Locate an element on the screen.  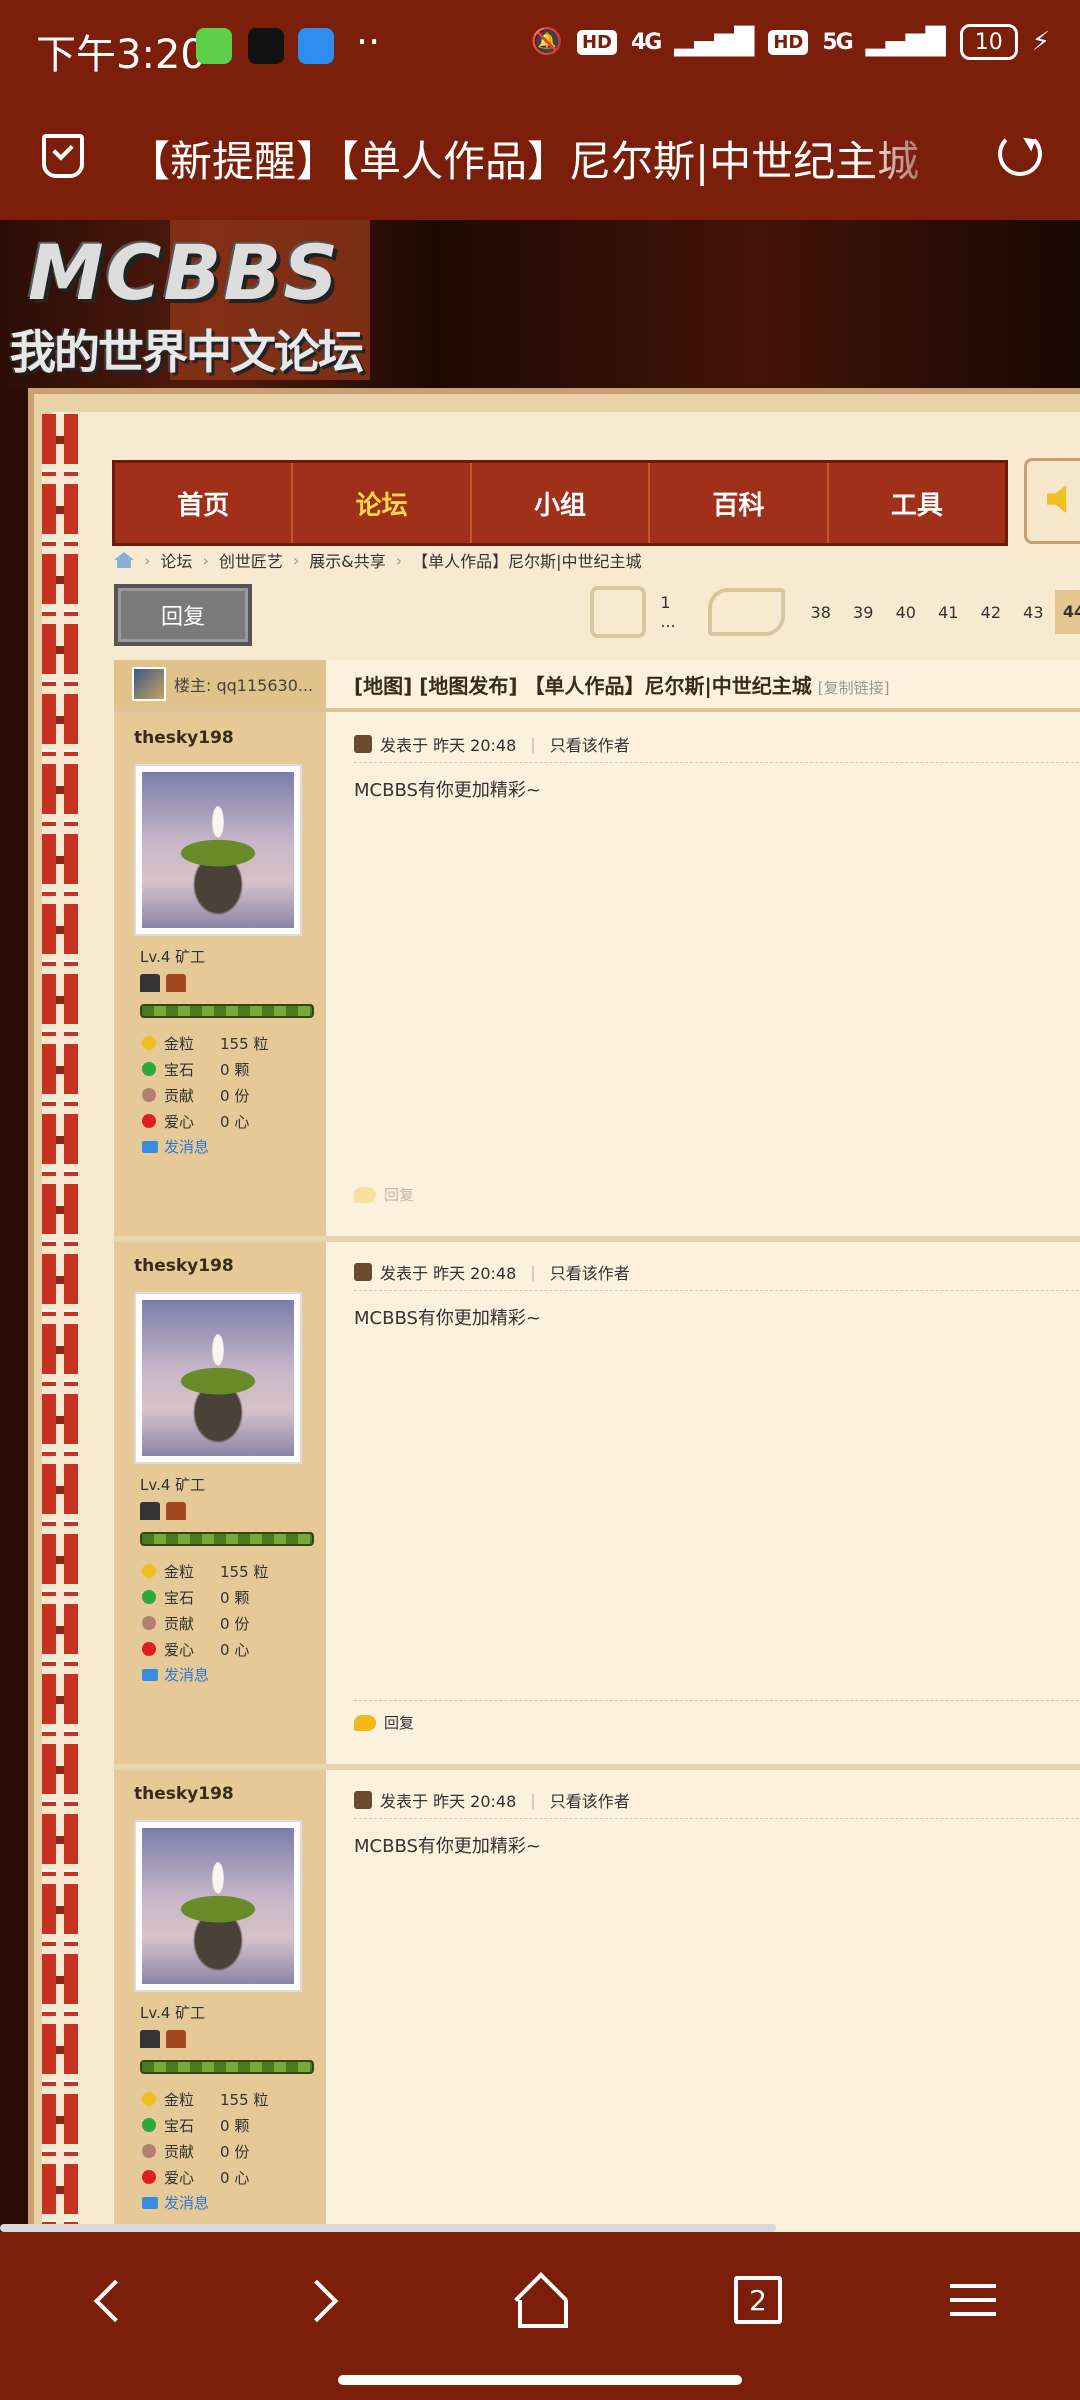
breadcrumb-thread: 【单人作品】尼尔斯|中世纪主城 is located at coordinates (526, 560).